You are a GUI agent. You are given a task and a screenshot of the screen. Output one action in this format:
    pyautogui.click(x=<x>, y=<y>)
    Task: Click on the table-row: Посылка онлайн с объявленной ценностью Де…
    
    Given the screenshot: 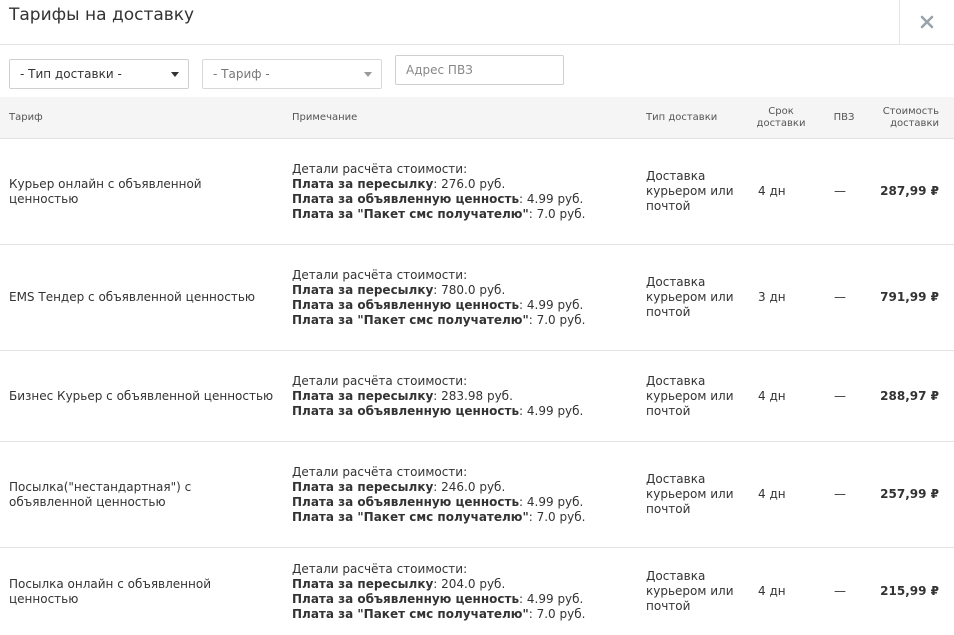 What is the action you would take?
    pyautogui.click(x=477, y=591)
    